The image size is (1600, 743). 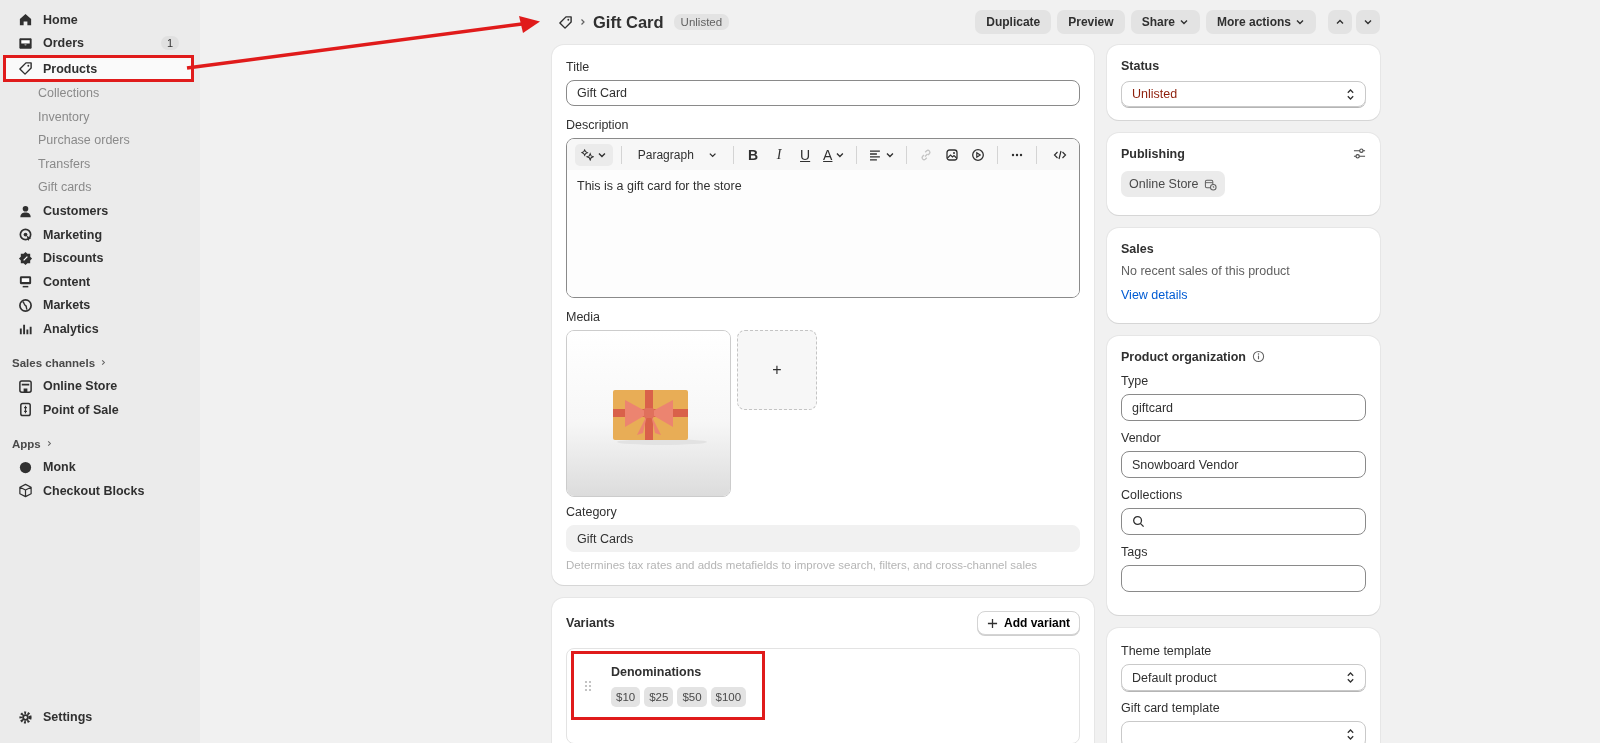 I want to click on card-title: Status, so click(x=1141, y=66).